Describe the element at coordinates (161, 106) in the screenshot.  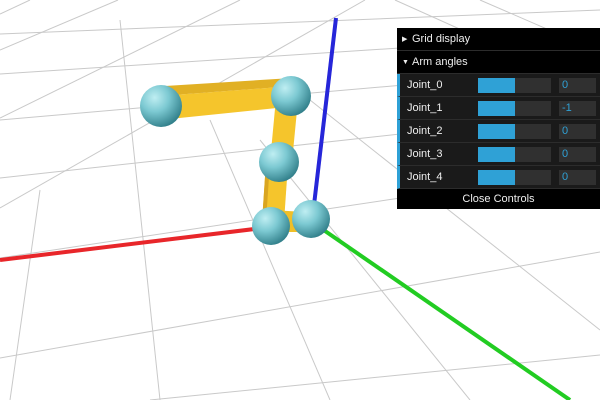
I see `joint-sphere-end` at that location.